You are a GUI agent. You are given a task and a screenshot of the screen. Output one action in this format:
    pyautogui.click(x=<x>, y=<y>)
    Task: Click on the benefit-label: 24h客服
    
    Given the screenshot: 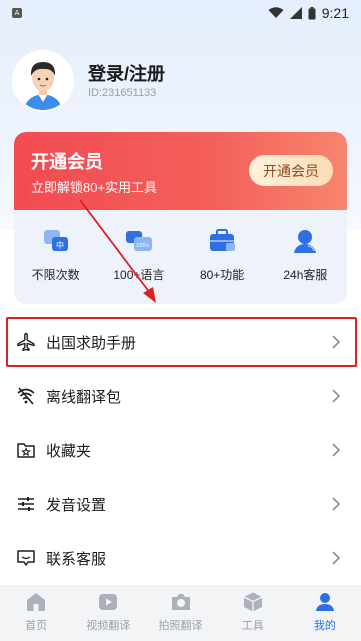 What is the action you would take?
    pyautogui.click(x=305, y=275)
    